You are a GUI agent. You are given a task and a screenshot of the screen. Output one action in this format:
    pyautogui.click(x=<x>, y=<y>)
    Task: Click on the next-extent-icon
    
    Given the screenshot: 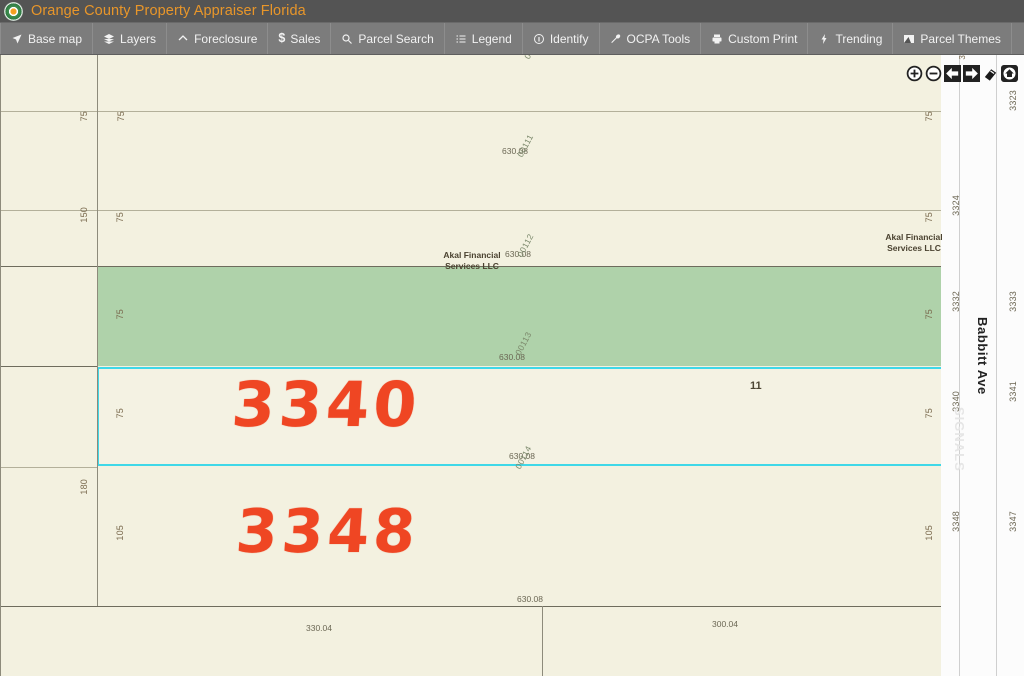 What is the action you would take?
    pyautogui.click(x=971, y=73)
    